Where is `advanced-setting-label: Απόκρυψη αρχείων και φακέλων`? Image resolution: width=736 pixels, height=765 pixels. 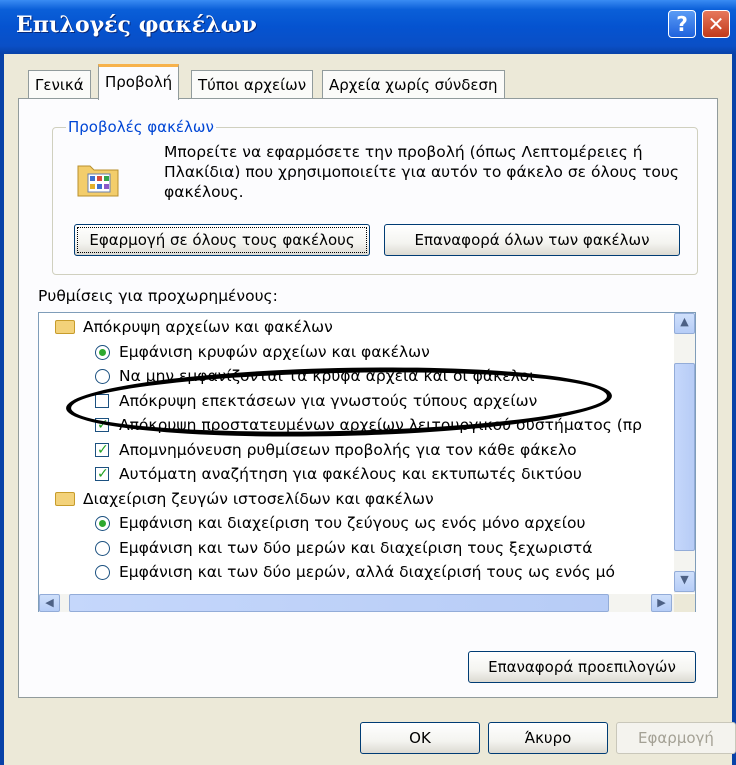
advanced-setting-label: Απόκρυψη αρχείων και φακέλων is located at coordinates (208, 327).